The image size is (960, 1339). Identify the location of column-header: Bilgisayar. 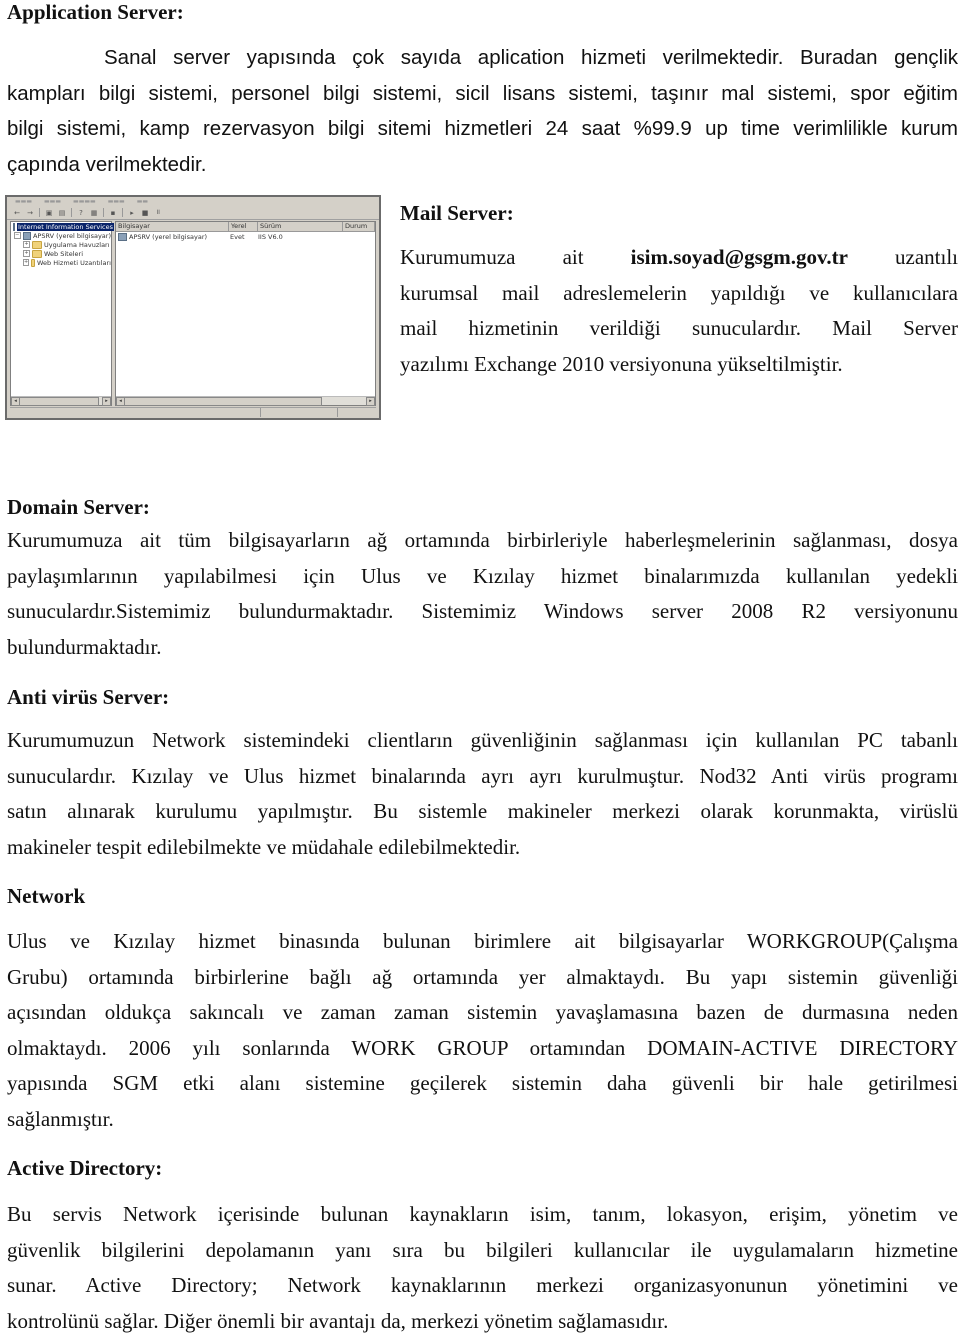
(172, 226).